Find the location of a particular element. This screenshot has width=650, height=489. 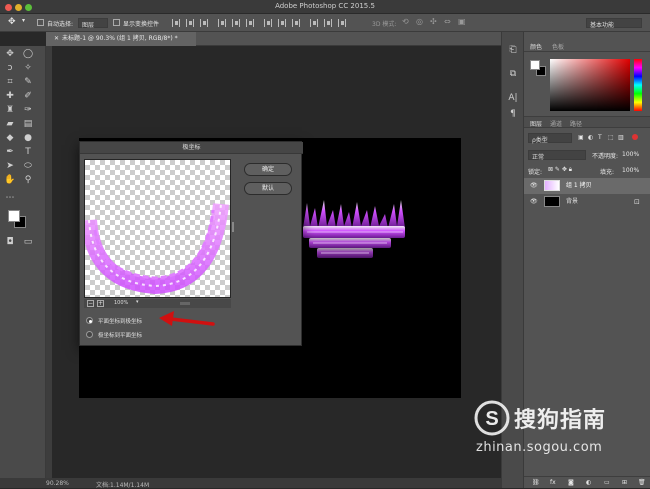

preview-ring-artwork is located at coordinates (157, 249).